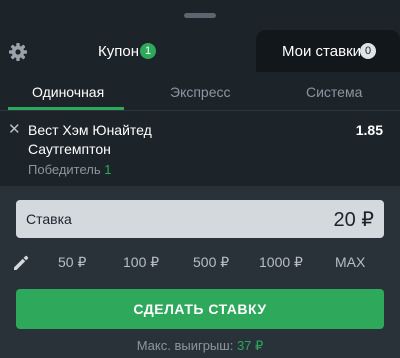  I want to click on stake-label: Ставка, so click(49, 219).